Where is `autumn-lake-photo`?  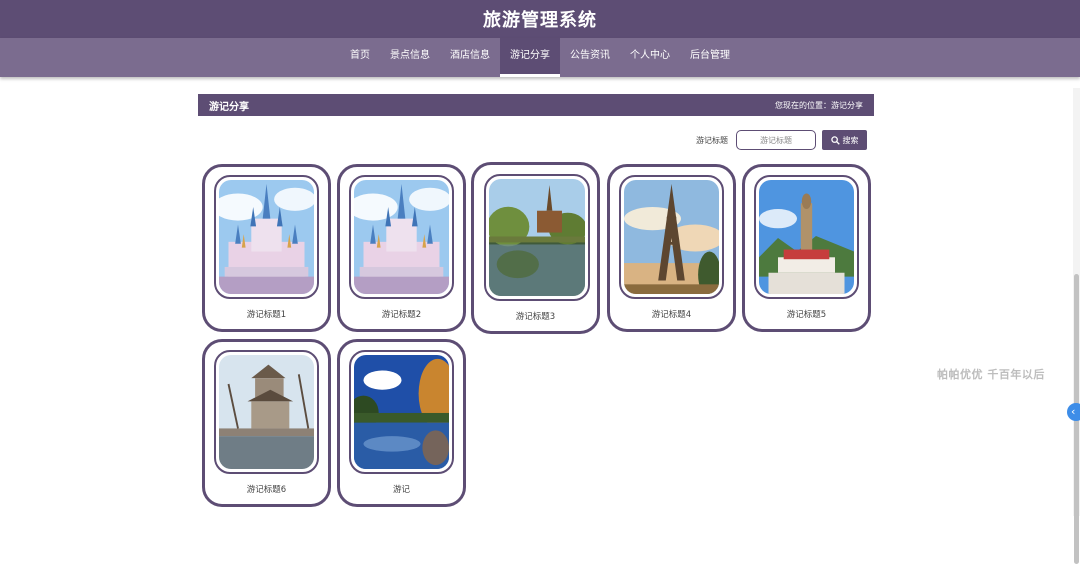
autumn-lake-photo is located at coordinates (401, 412).